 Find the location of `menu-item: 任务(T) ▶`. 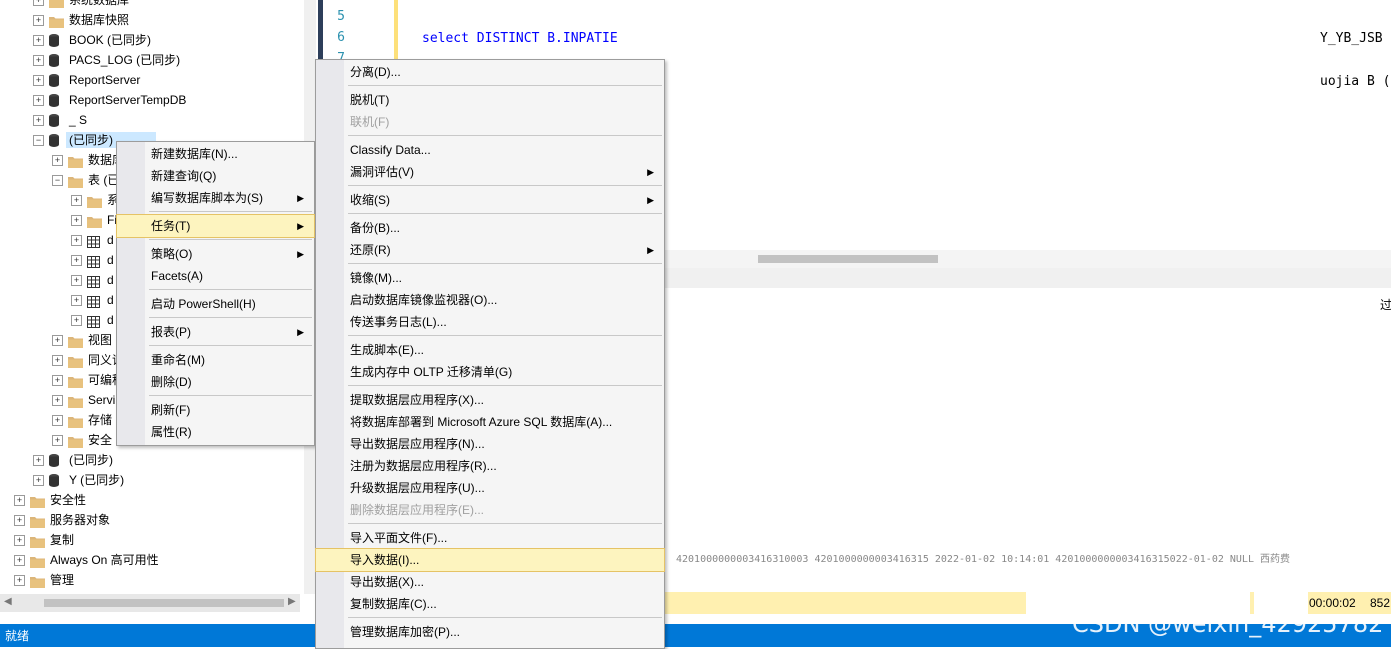

menu-item: 任务(T) ▶ is located at coordinates (215, 226).